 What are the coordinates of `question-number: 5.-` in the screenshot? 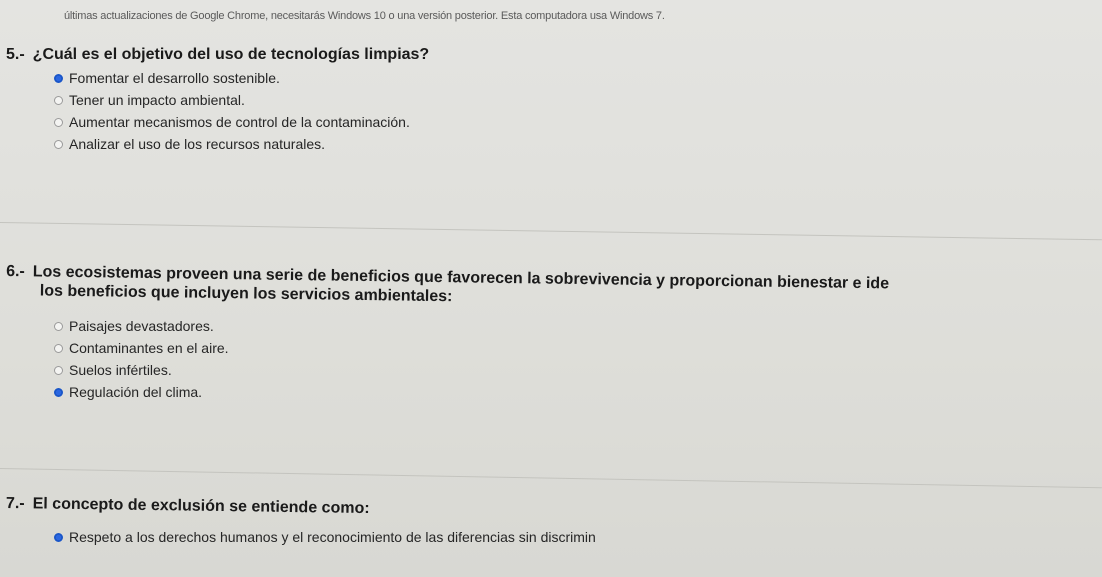 It's located at (15, 54).